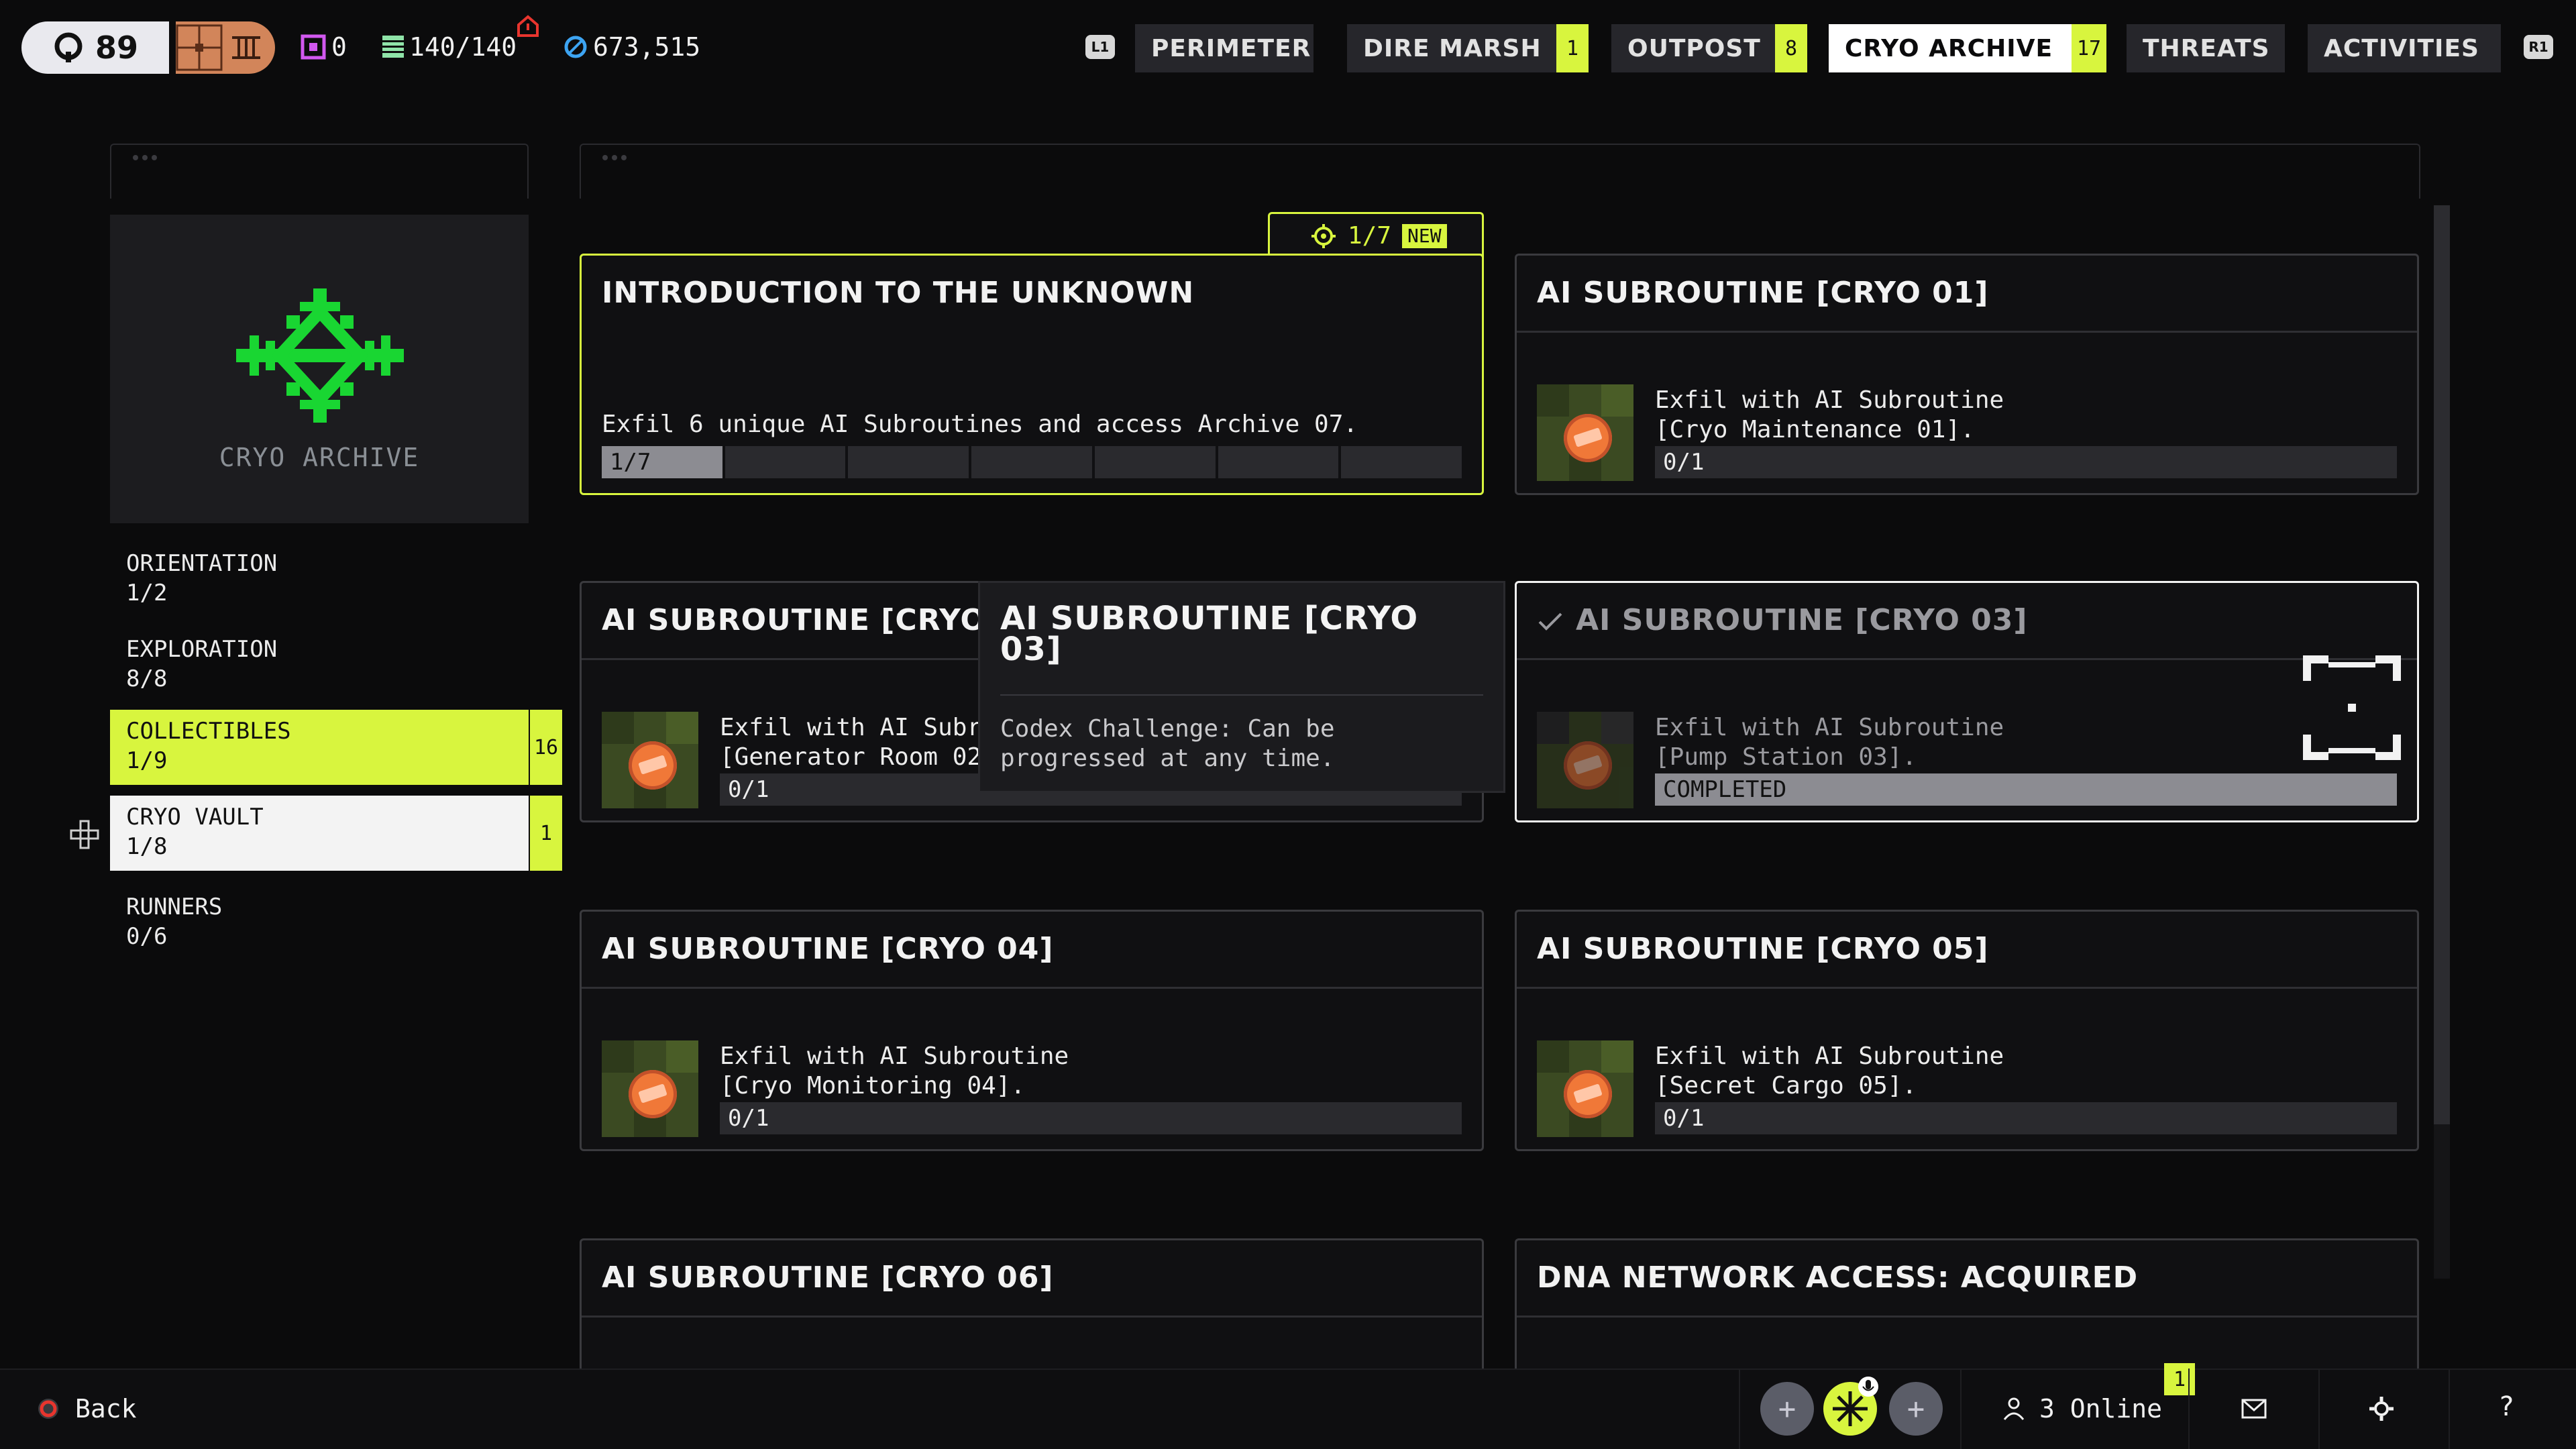 The height and width of the screenshot is (1449, 2576). What do you see at coordinates (2101, 1409) in the screenshot?
I see `online-count: 3 Online` at bounding box center [2101, 1409].